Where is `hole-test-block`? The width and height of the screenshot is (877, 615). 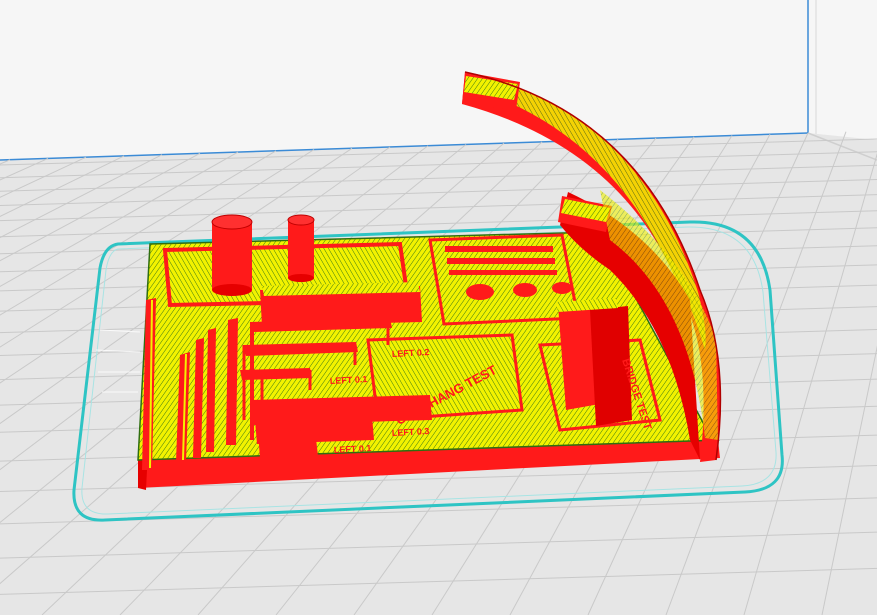 hole-test-block is located at coordinates (504, 279).